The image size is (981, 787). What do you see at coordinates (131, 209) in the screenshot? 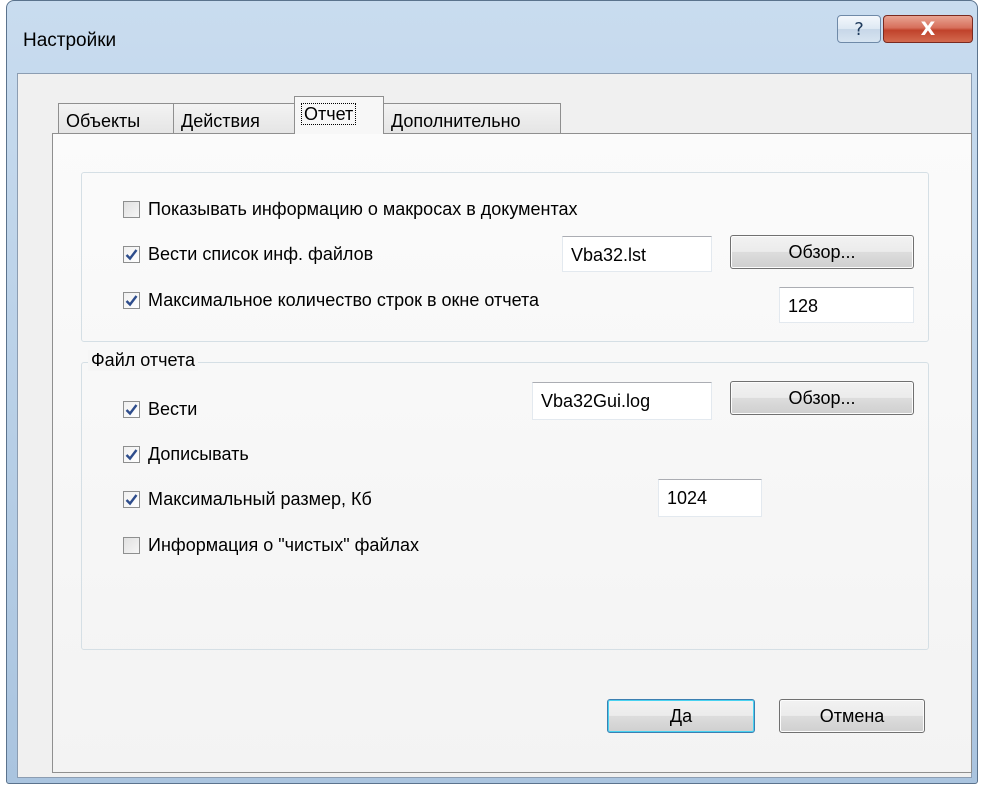
I see `show-macro-info-checkbox` at bounding box center [131, 209].